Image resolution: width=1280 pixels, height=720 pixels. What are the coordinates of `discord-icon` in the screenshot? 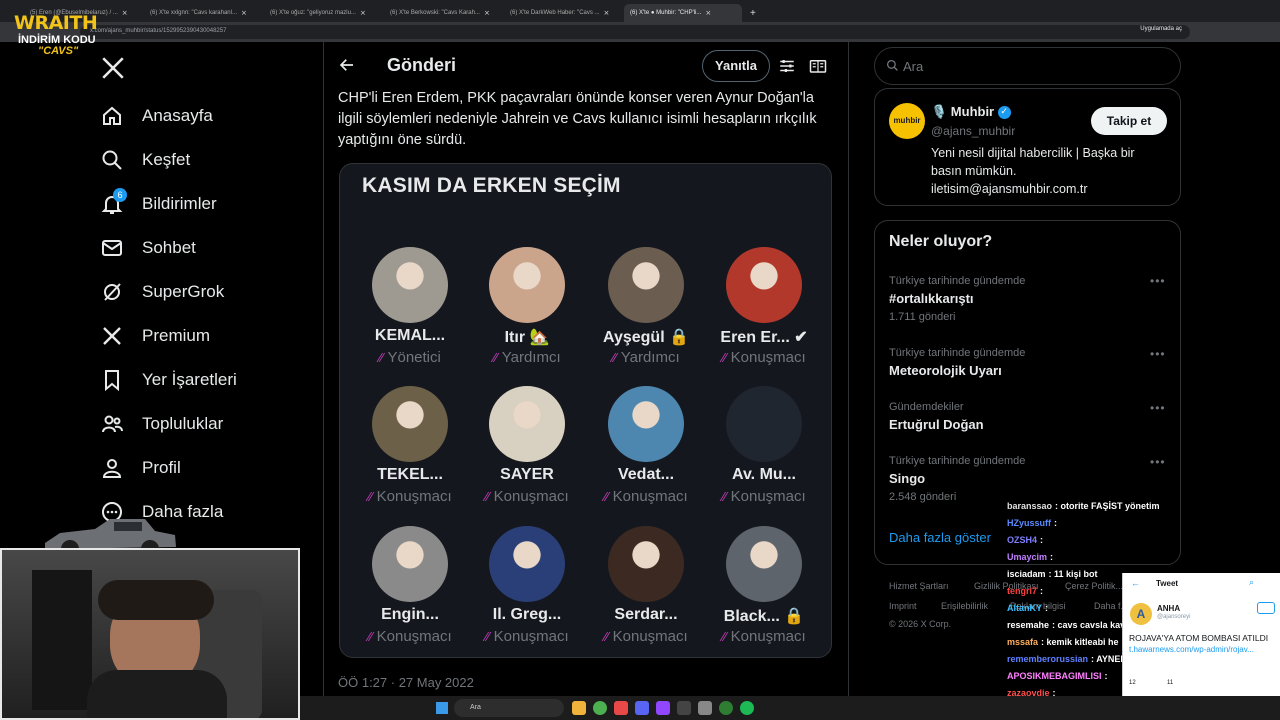 It's located at (642, 708).